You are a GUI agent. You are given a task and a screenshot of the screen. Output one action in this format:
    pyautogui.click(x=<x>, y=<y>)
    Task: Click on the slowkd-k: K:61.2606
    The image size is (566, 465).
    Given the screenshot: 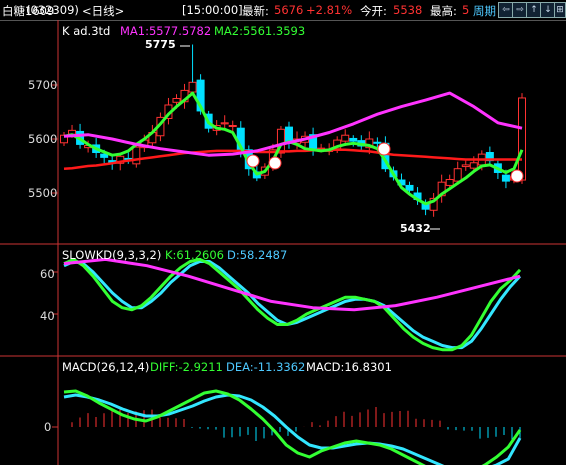 What is the action you would take?
    pyautogui.click(x=194, y=255)
    